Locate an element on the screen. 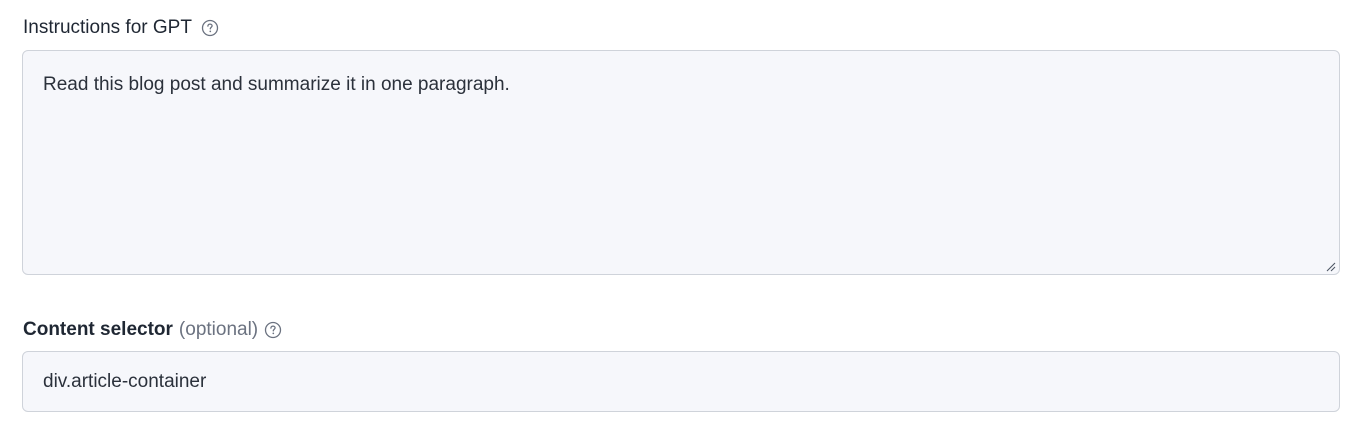 The height and width of the screenshot is (426, 1366). content-selector-input: div.article-container is located at coordinates (681, 381).